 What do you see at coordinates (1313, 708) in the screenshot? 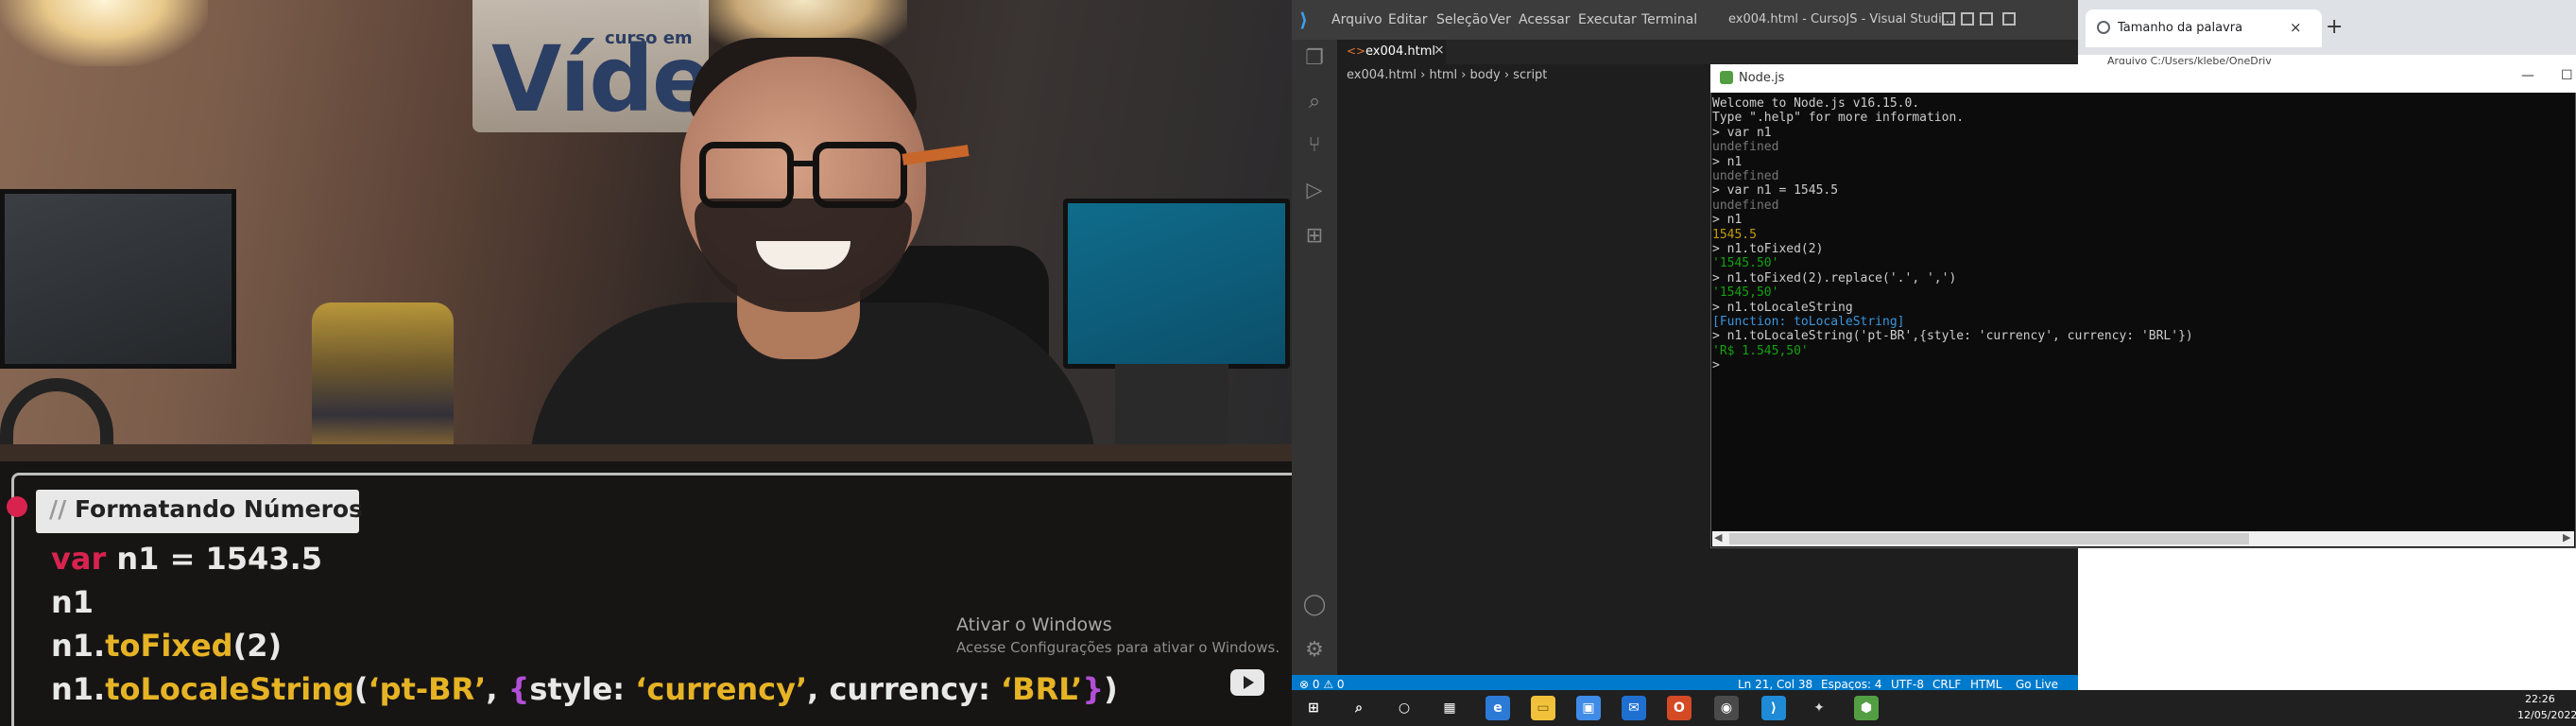
I see `start-windows-icon: ⊞` at bounding box center [1313, 708].